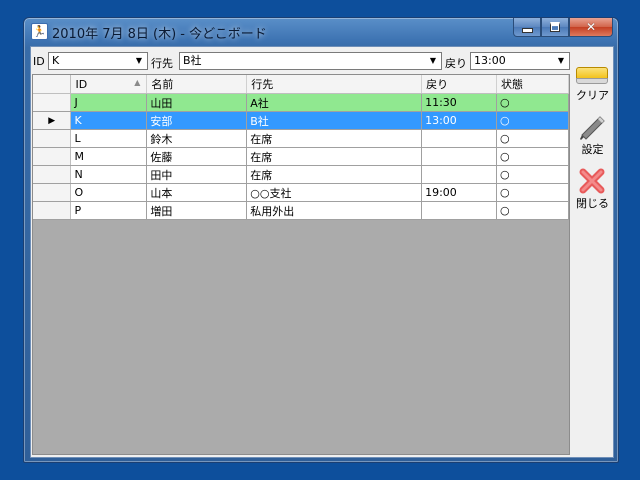  I want to click on clear-button: クリア, so click(592, 80).